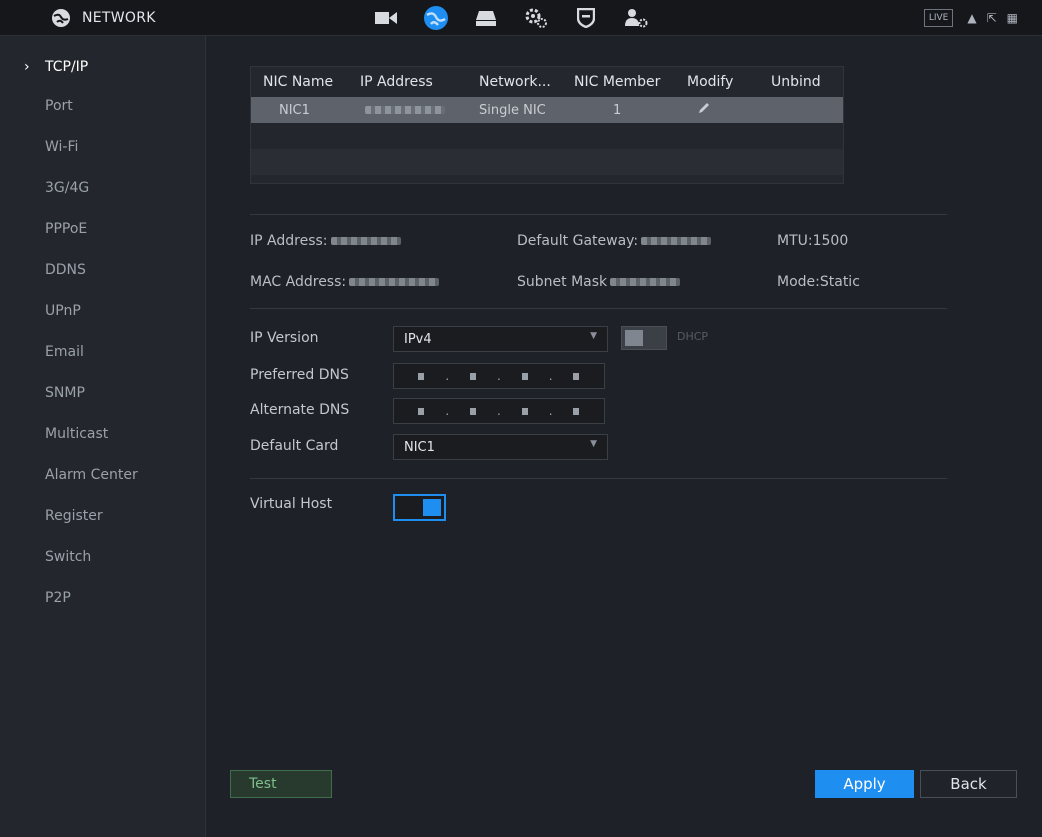 The width and height of the screenshot is (1042, 837). Describe the element at coordinates (65, 270) in the screenshot. I see `sidebar-item-label: DDNS` at that location.